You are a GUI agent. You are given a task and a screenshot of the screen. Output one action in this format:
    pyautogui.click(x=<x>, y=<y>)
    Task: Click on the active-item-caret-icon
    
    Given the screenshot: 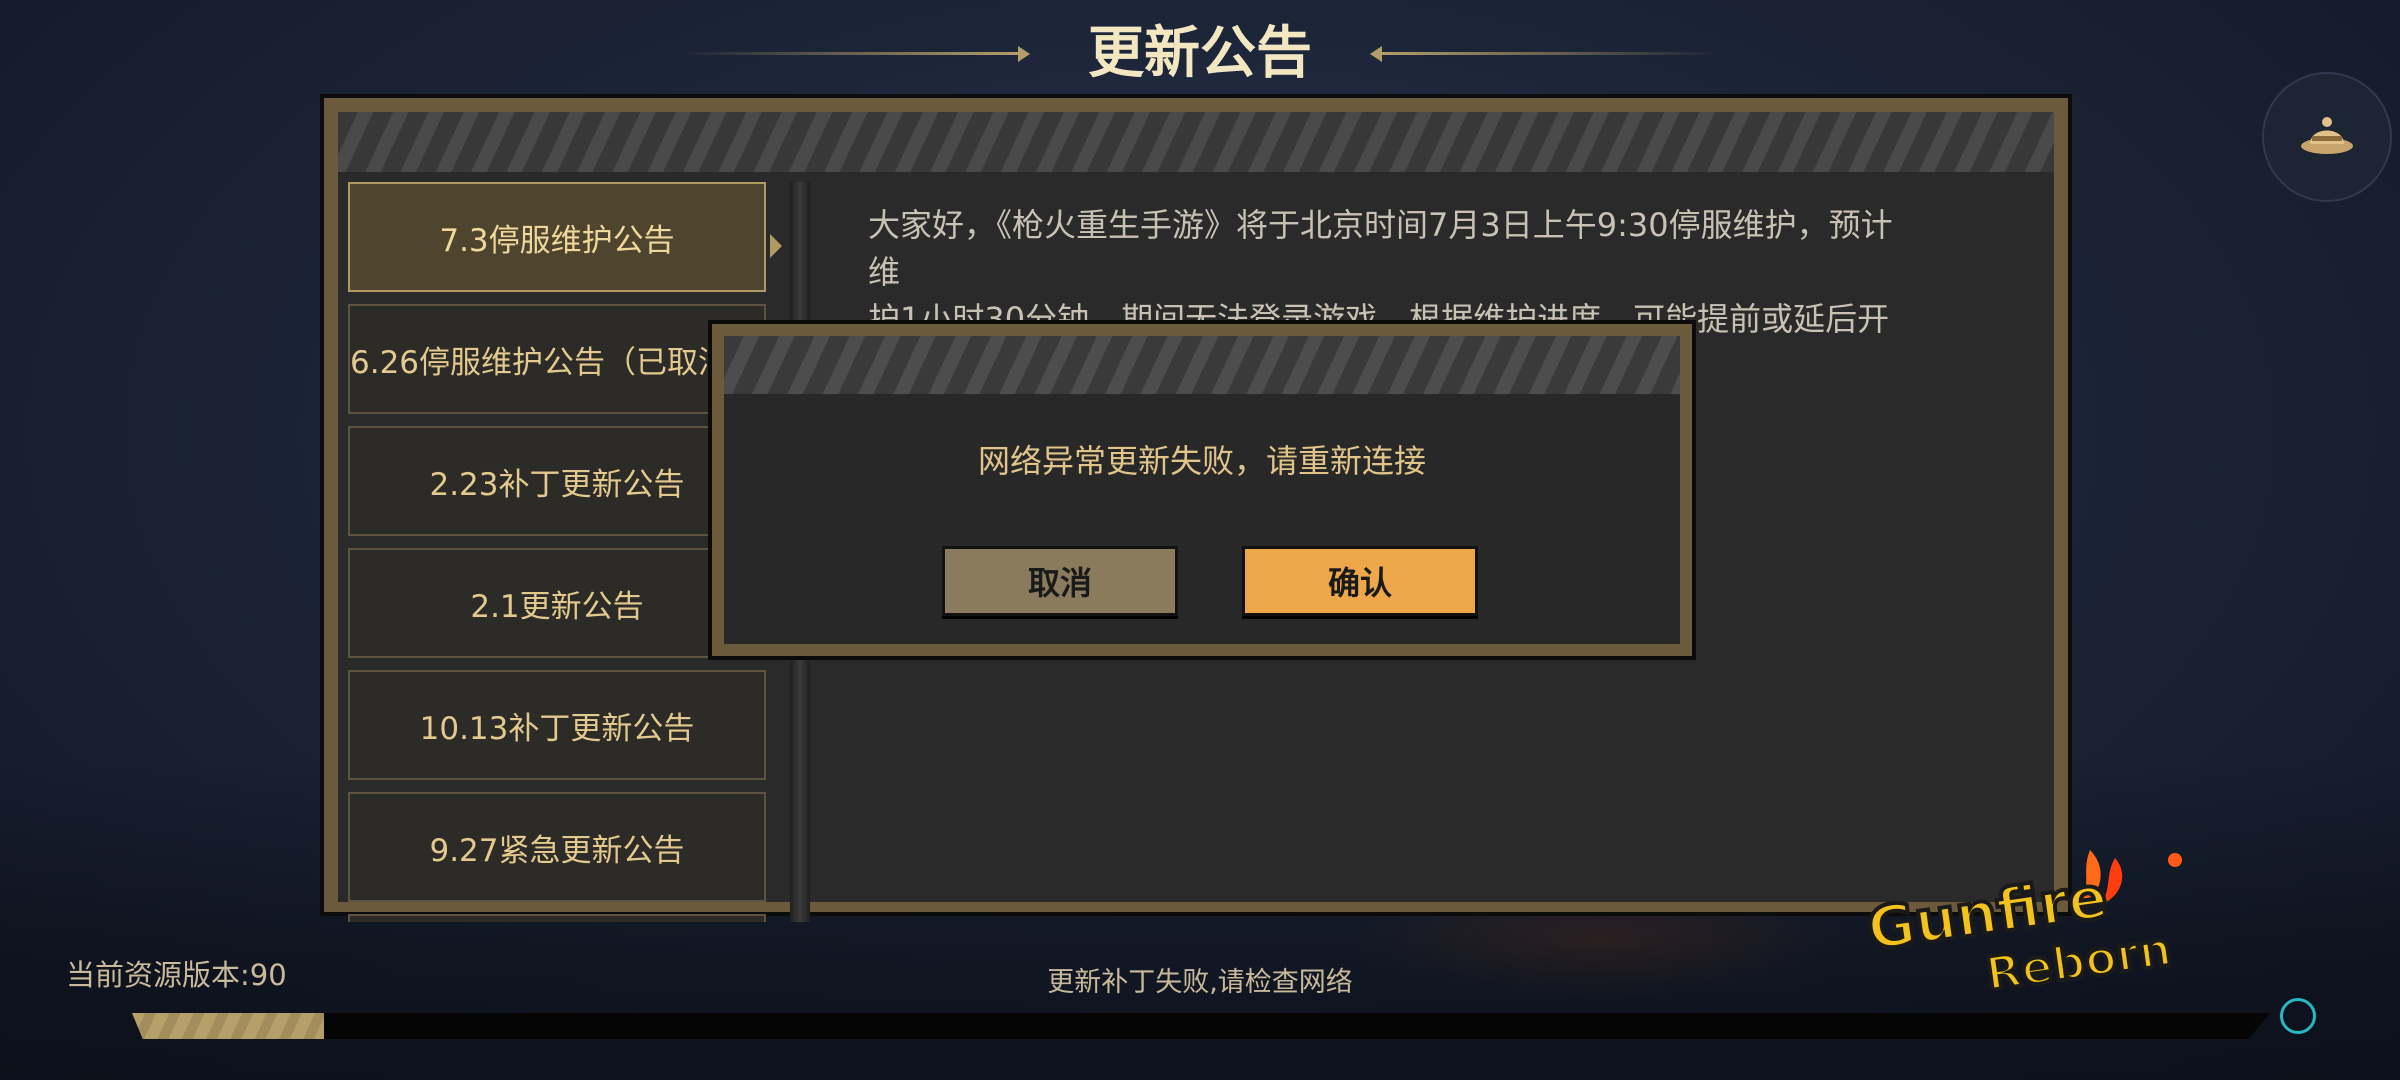 What is the action you would take?
    pyautogui.click(x=776, y=246)
    